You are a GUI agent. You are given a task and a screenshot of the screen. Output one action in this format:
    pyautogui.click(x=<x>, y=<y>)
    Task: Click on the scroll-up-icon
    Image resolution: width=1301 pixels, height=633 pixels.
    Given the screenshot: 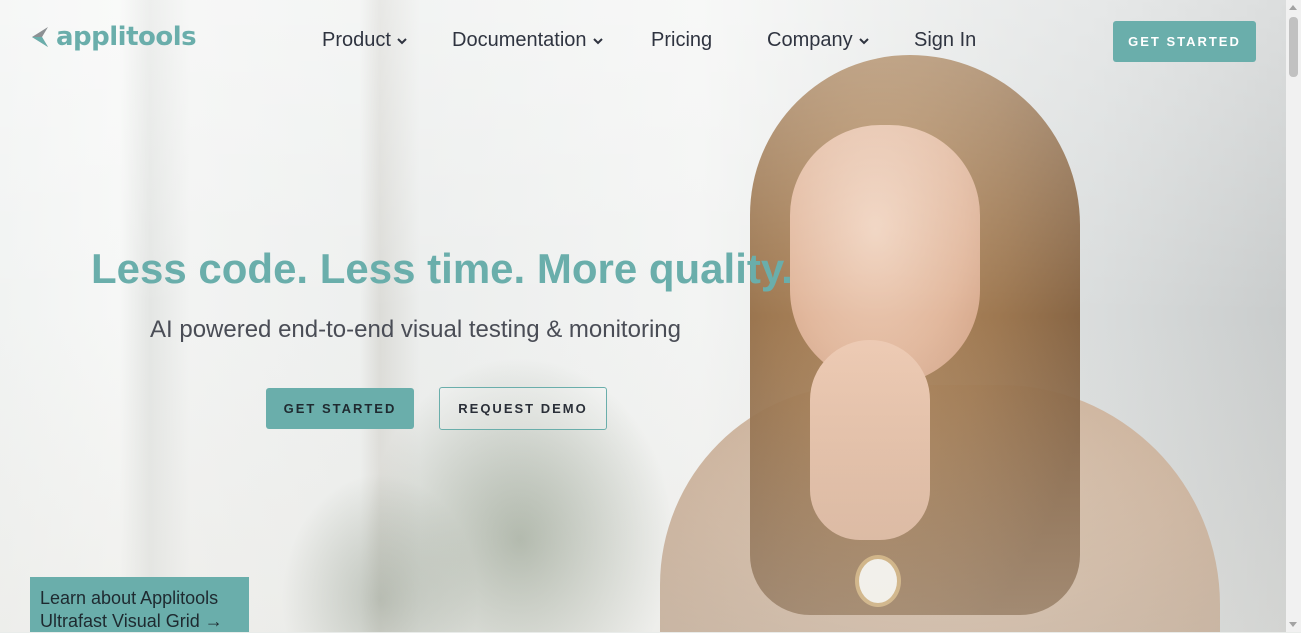 What is the action you would take?
    pyautogui.click(x=1293, y=7)
    